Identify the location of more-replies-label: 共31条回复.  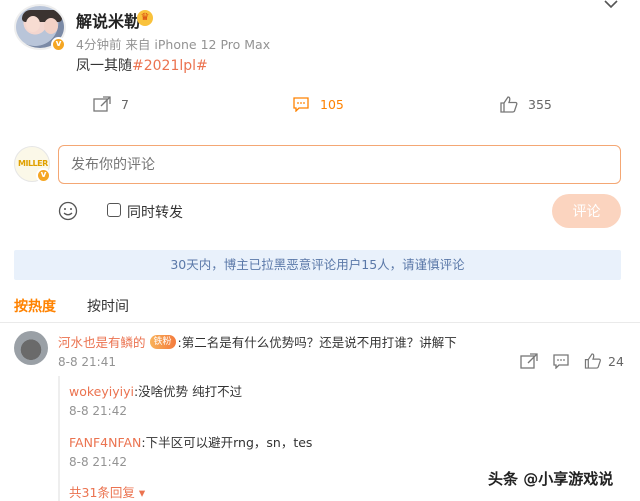
(102, 492).